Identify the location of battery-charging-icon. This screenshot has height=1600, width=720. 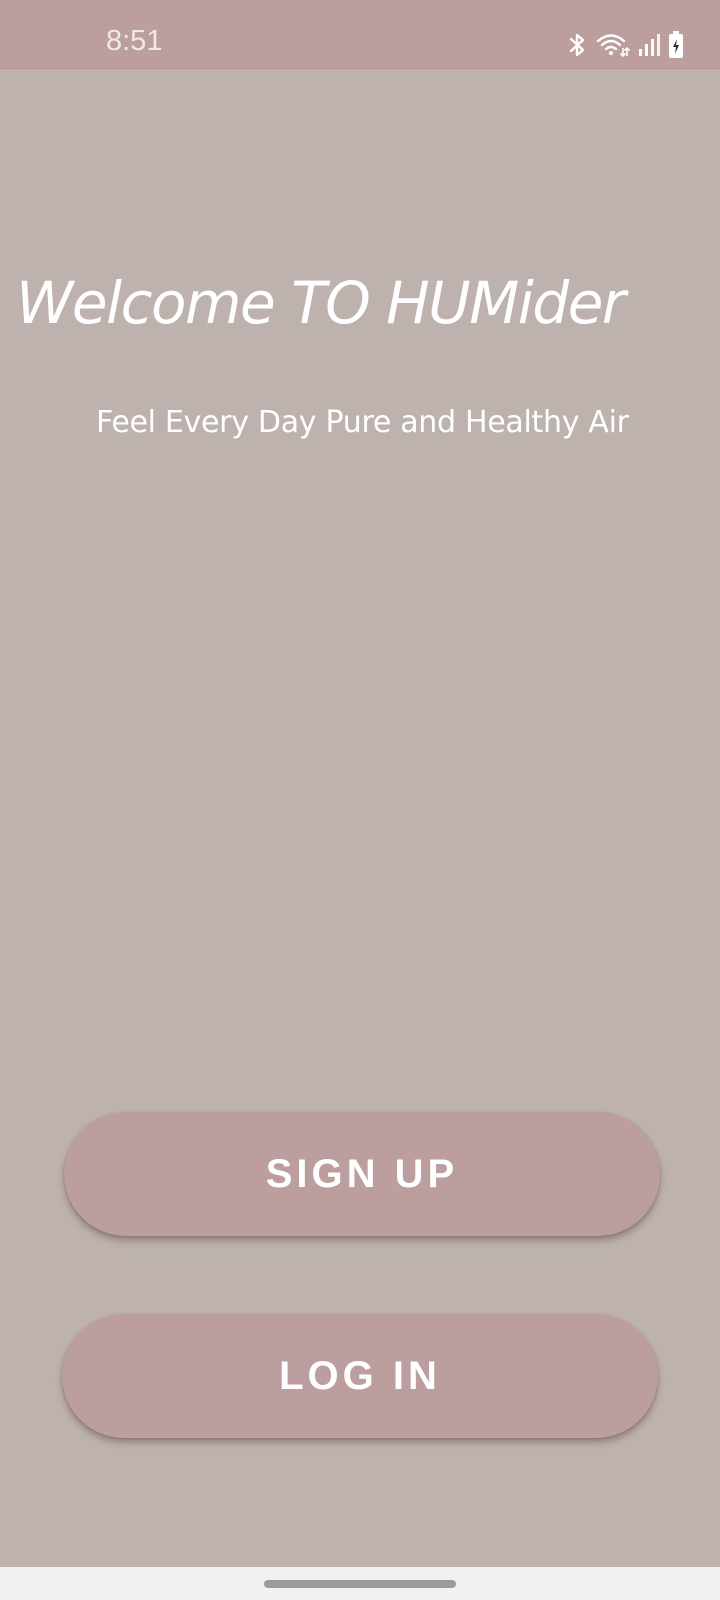
(676, 45).